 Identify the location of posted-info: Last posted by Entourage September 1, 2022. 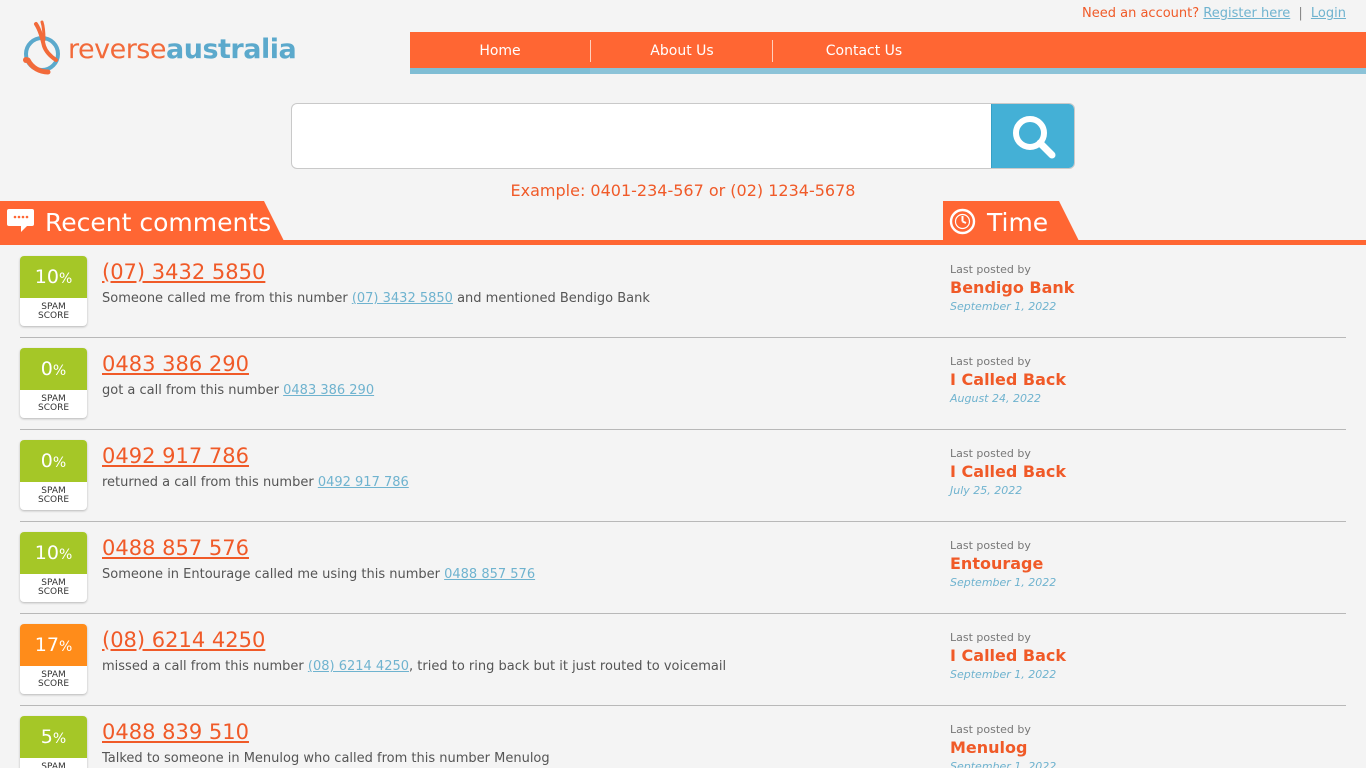
(1003, 564).